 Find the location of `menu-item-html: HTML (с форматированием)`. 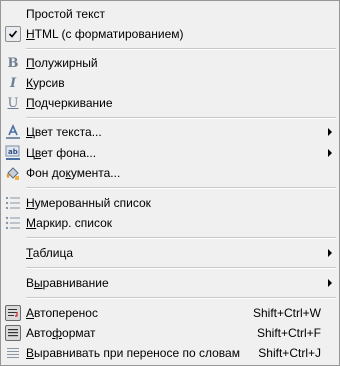

menu-item-html: HTML (с форматированием) is located at coordinates (170, 34).